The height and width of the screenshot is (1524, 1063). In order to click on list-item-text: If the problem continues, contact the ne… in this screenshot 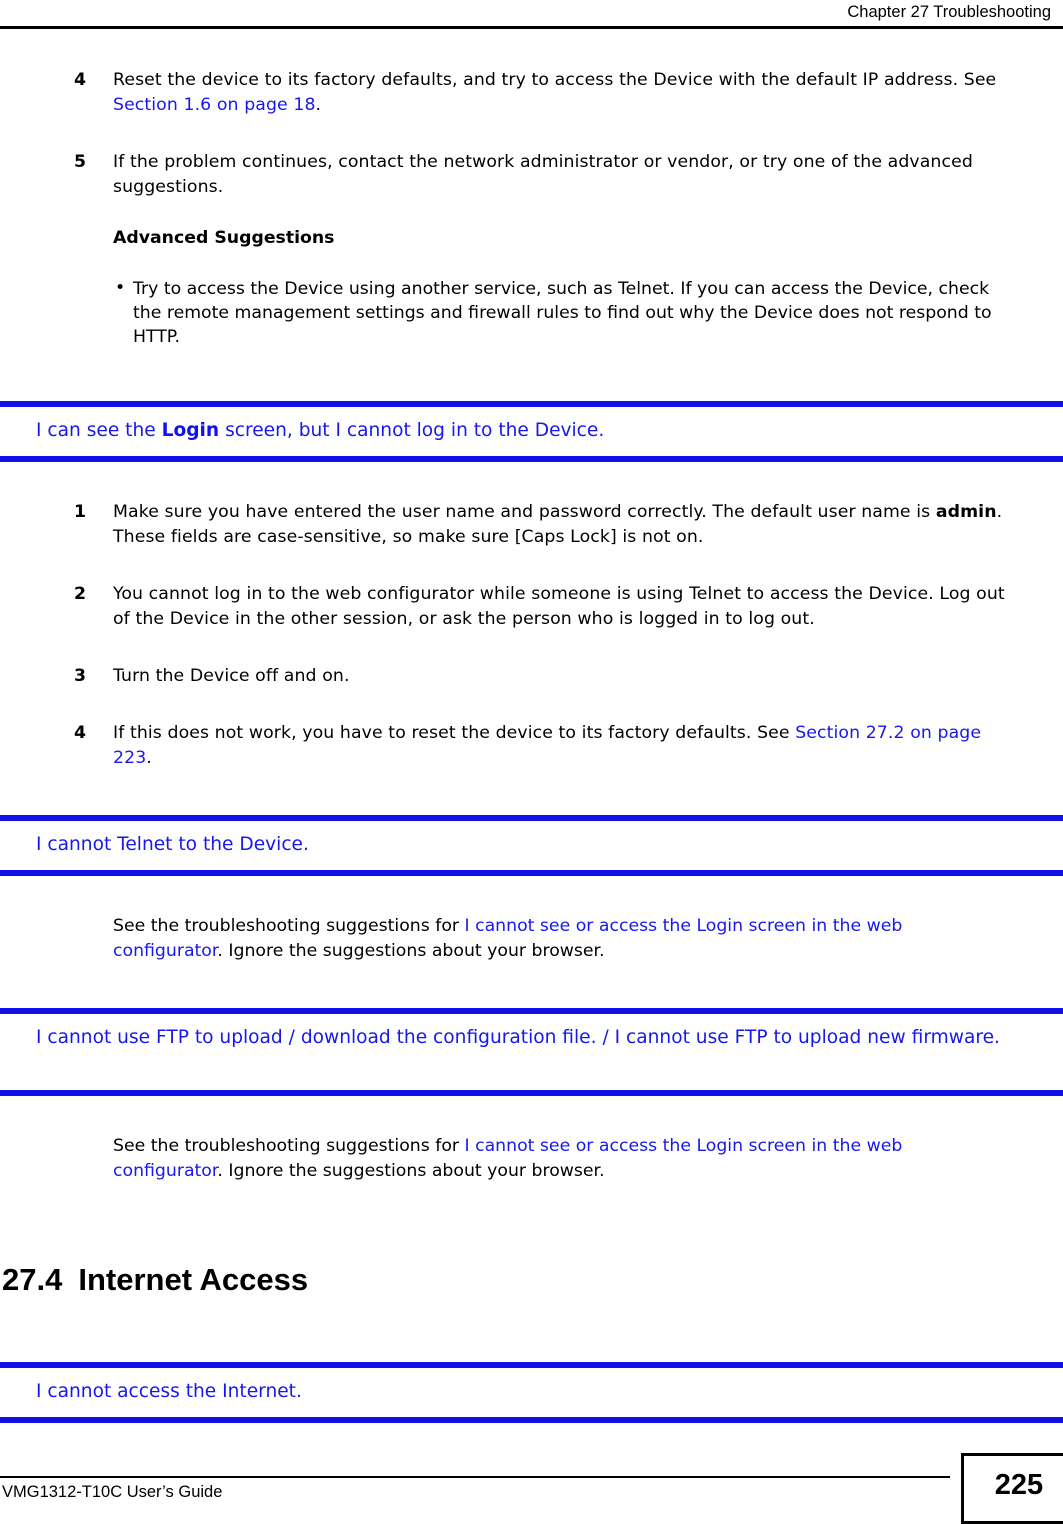, I will do `click(543, 174)`.